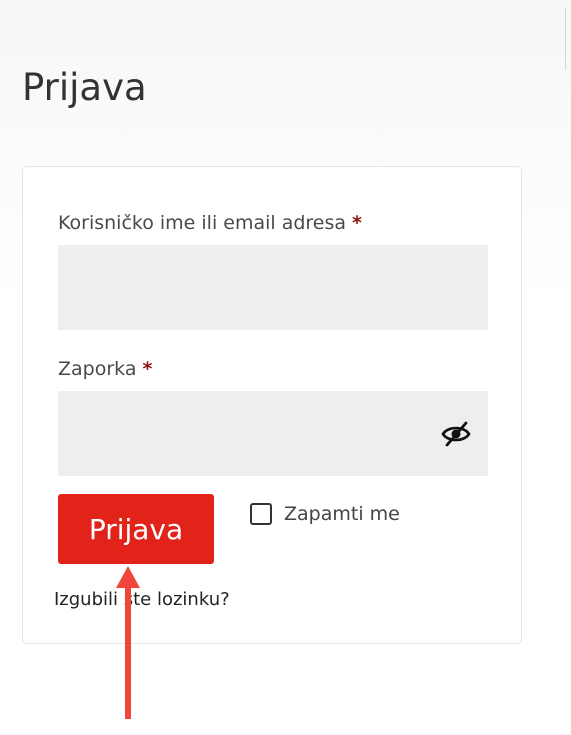  What do you see at coordinates (202, 223) in the screenshot?
I see `username-label-text: Korisničko ime ili email adresa` at bounding box center [202, 223].